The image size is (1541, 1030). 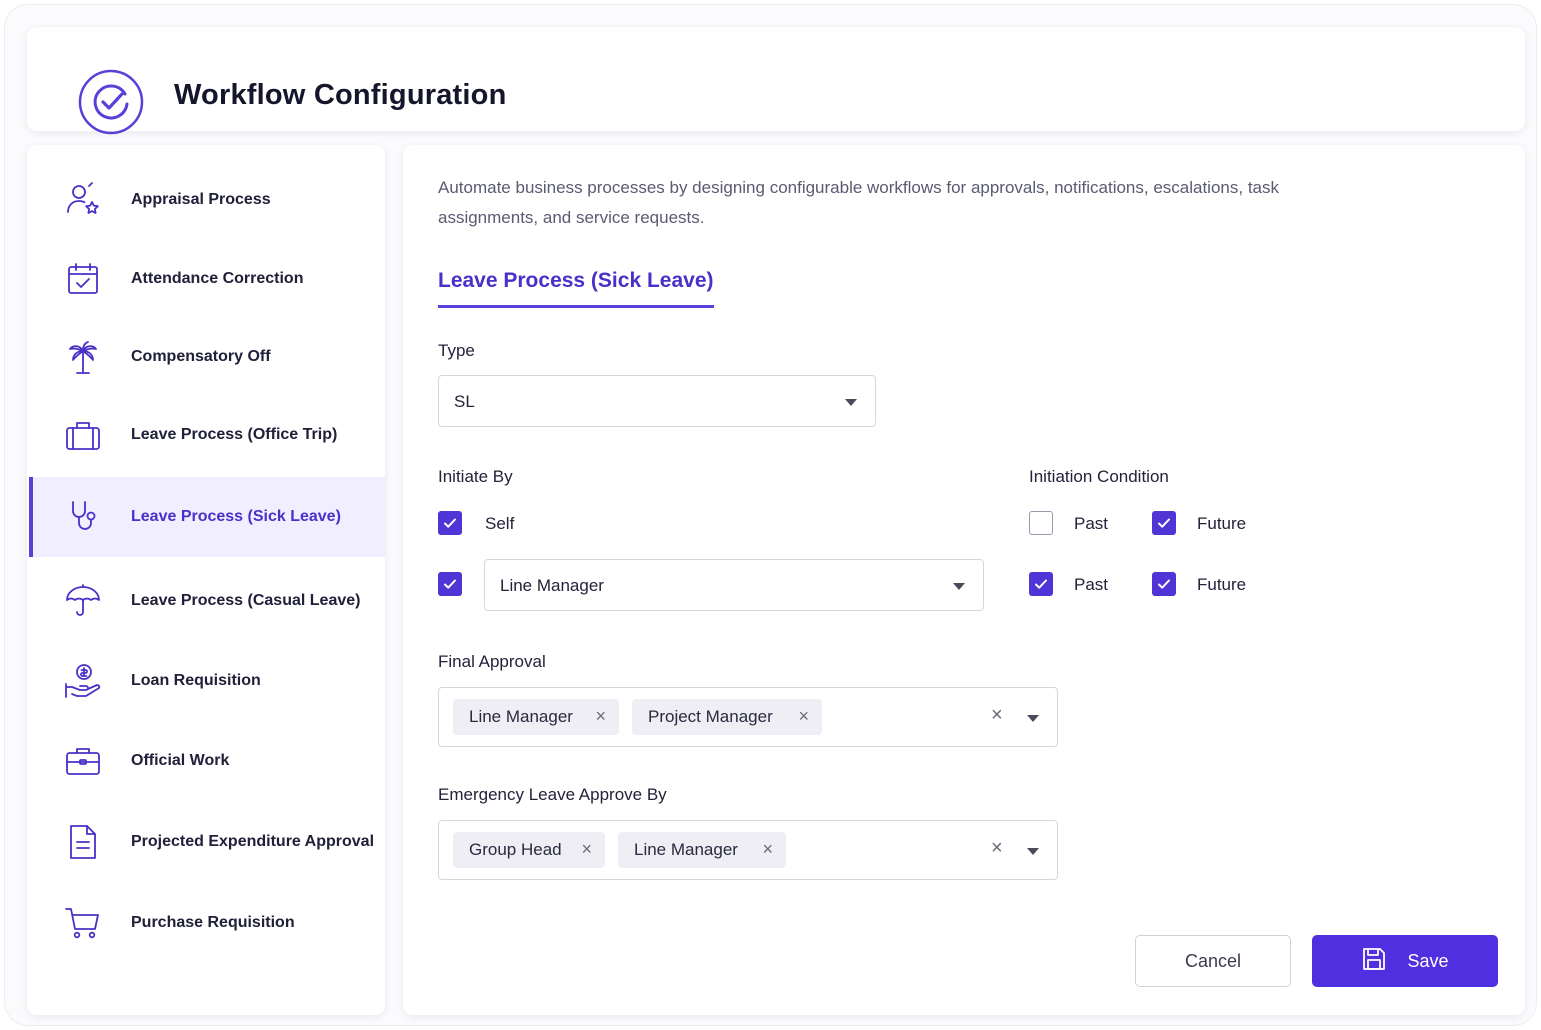 I want to click on cancel-button: Cancel, so click(x=1213, y=961).